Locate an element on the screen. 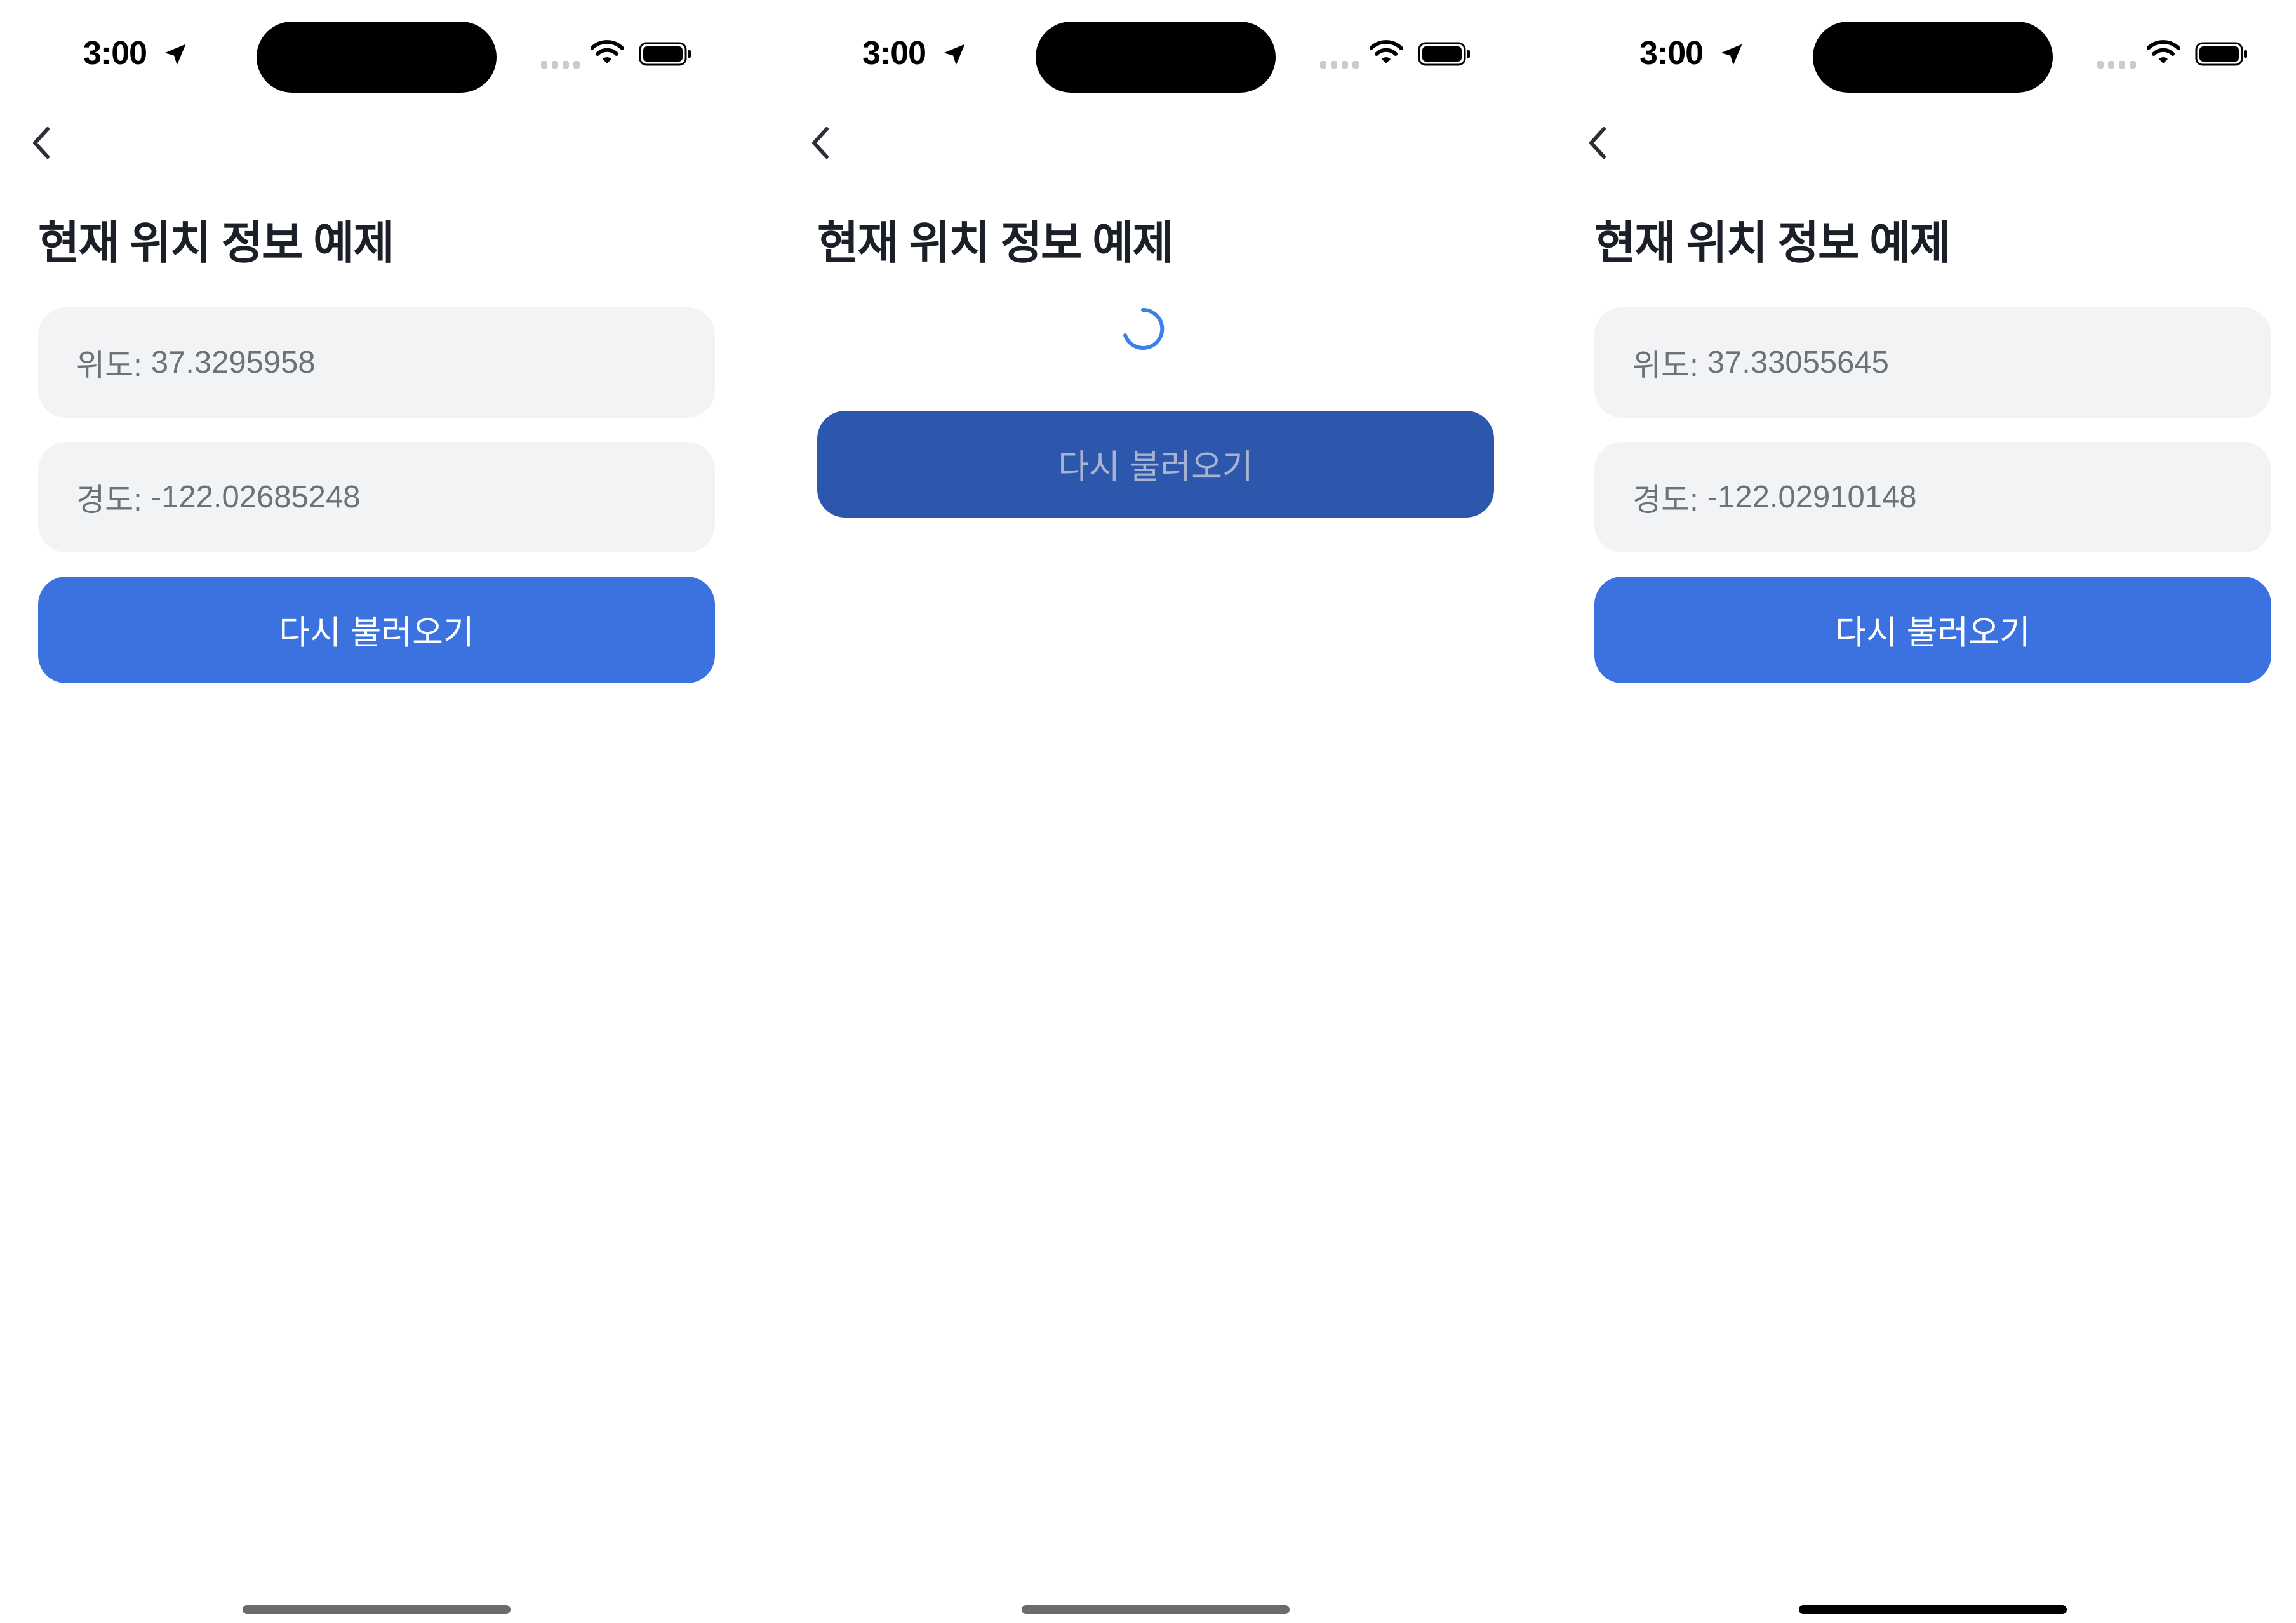 Image resolution: width=2296 pixels, height=1623 pixels. longitude-field: 경도: -122.02685248 is located at coordinates (376, 497).